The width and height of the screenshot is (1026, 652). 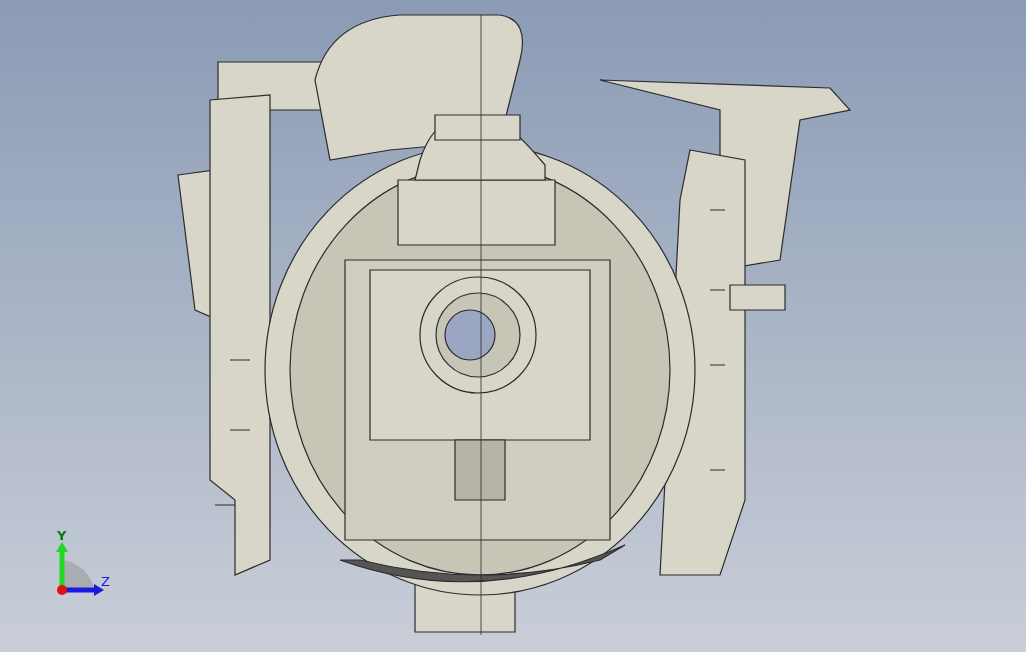 I want to click on axis-label: Y, so click(x=62, y=535).